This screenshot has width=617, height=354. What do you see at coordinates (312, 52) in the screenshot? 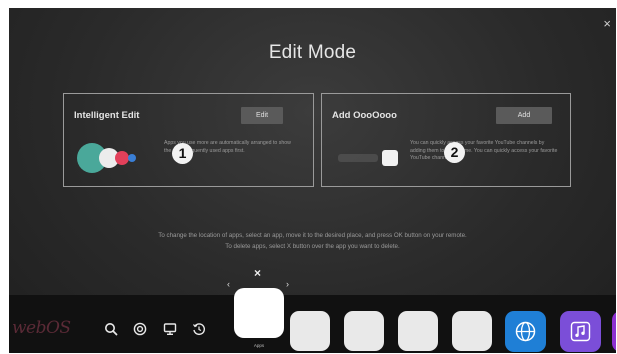
I see `page-title: Edit Mode` at bounding box center [312, 52].